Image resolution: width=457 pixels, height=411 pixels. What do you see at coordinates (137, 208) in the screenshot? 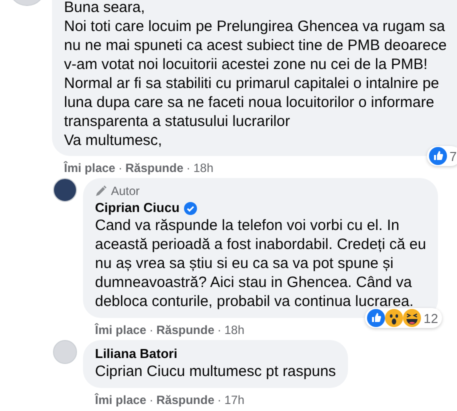
I see `author-name: Ciprian Ciucu` at bounding box center [137, 208].